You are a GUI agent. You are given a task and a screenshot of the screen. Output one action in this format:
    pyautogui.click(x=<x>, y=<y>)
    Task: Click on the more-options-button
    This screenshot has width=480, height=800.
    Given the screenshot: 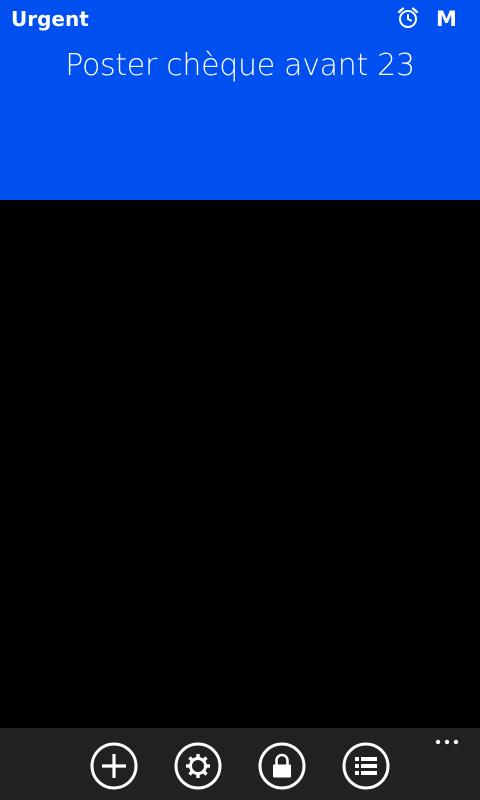 What is the action you would take?
    pyautogui.click(x=450, y=742)
    